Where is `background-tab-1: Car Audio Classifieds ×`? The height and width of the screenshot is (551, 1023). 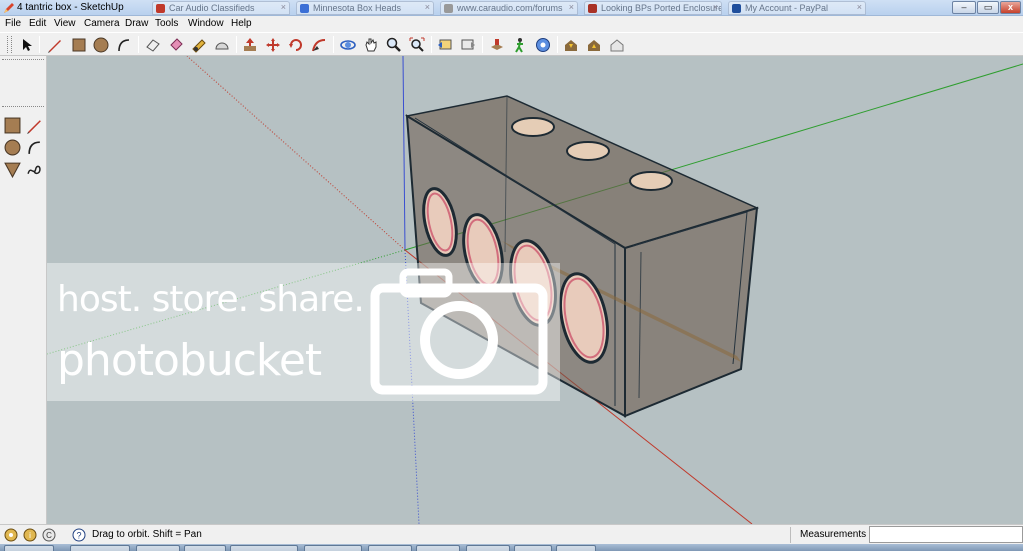 background-tab-1: Car Audio Classifieds × is located at coordinates (221, 8).